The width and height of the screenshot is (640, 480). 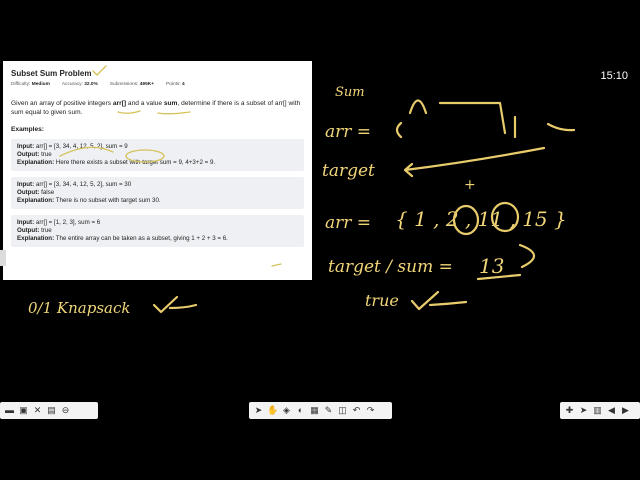 I want to click on bucket-icon: ◈, so click(x=286, y=410).